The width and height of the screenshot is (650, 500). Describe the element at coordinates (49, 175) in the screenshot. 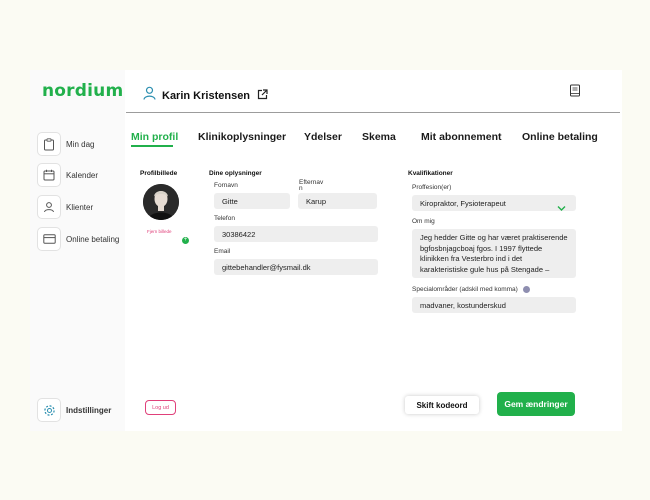

I see `calendar-icon` at that location.